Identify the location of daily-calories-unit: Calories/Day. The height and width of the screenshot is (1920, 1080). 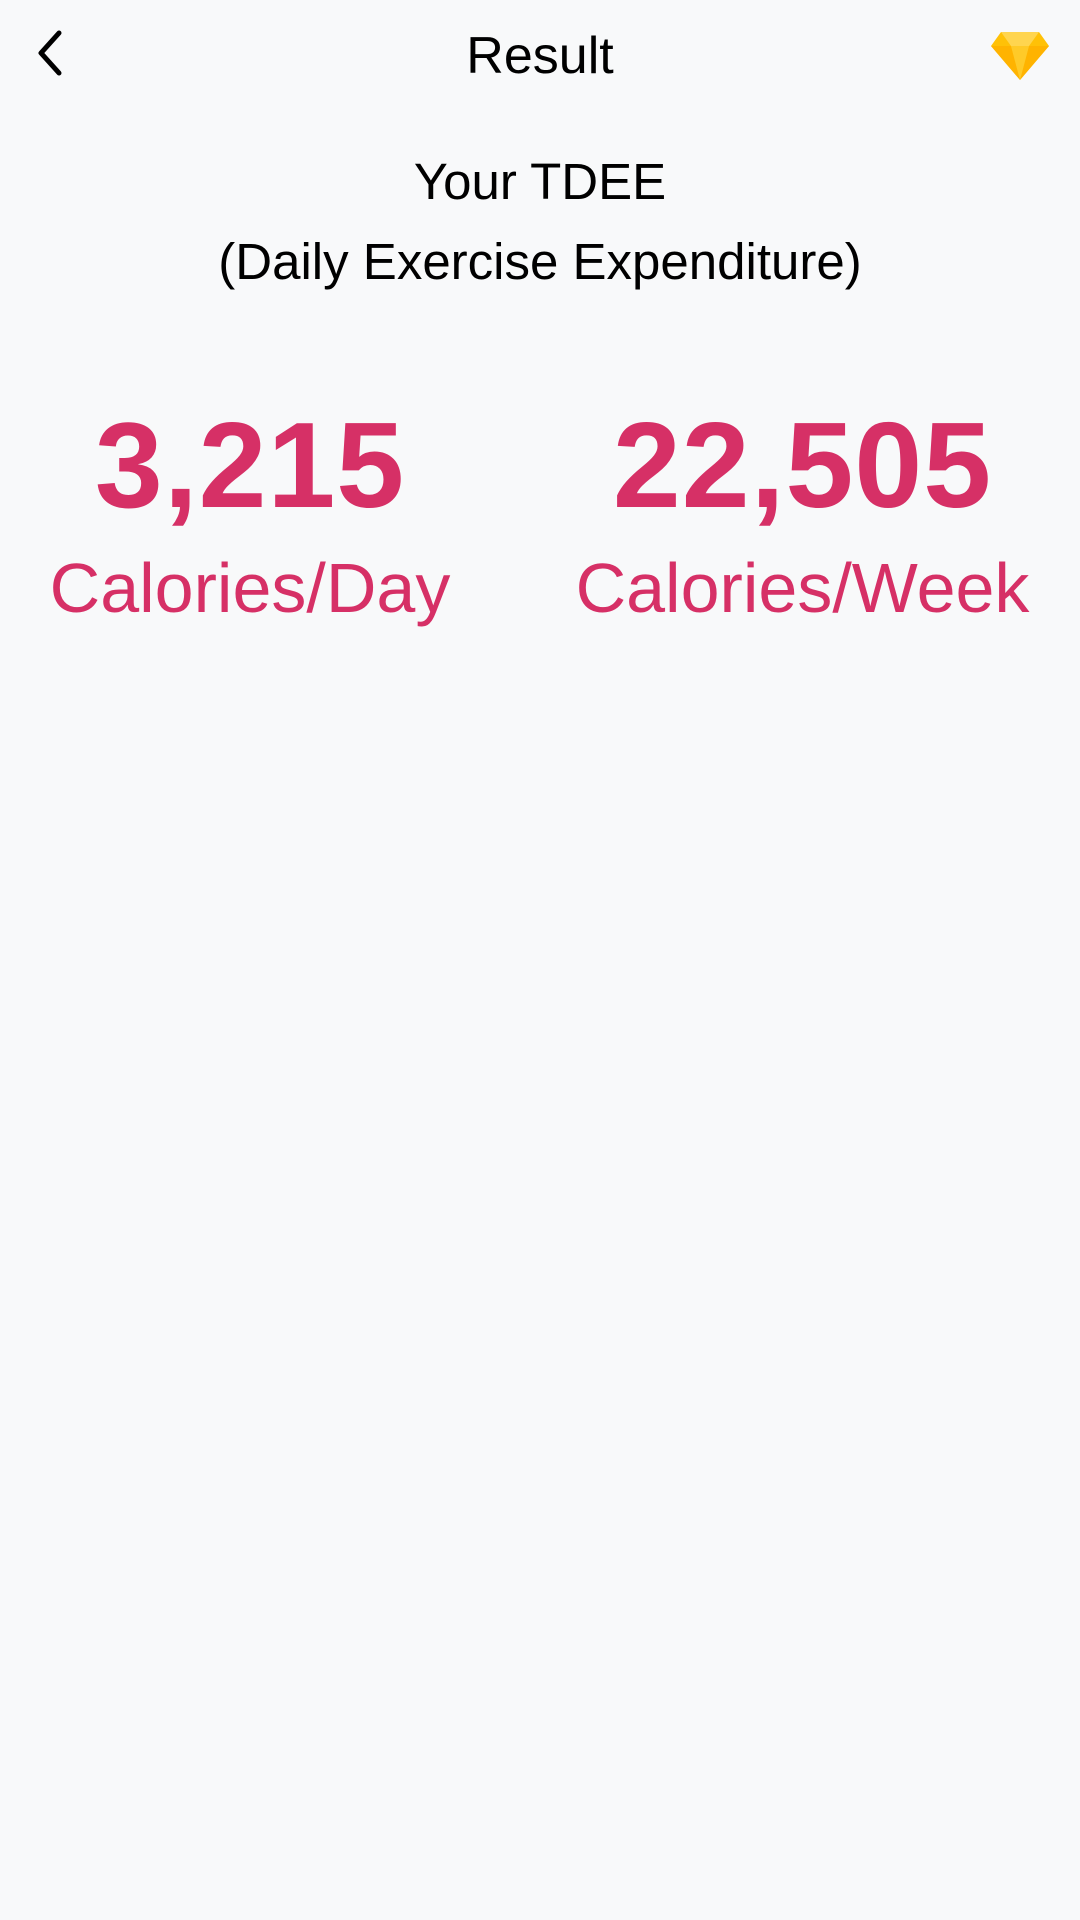
(250, 588).